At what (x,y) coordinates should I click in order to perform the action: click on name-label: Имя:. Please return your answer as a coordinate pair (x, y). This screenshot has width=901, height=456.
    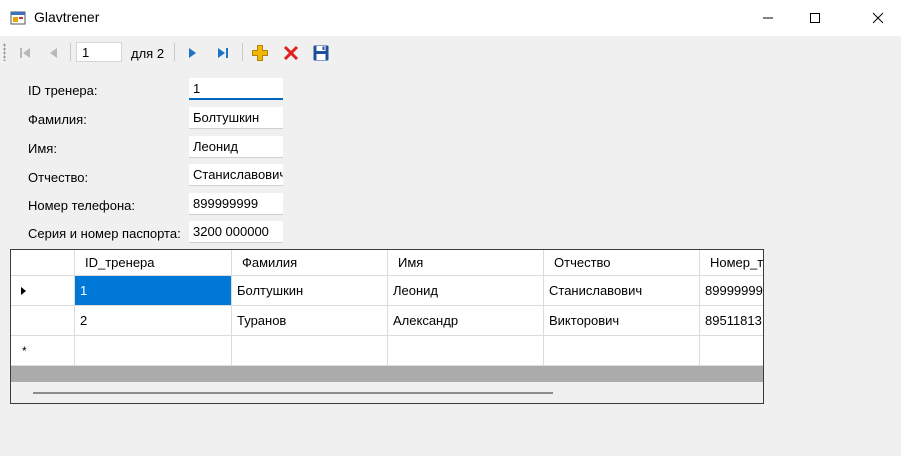
    Looking at the image, I should click on (42, 148).